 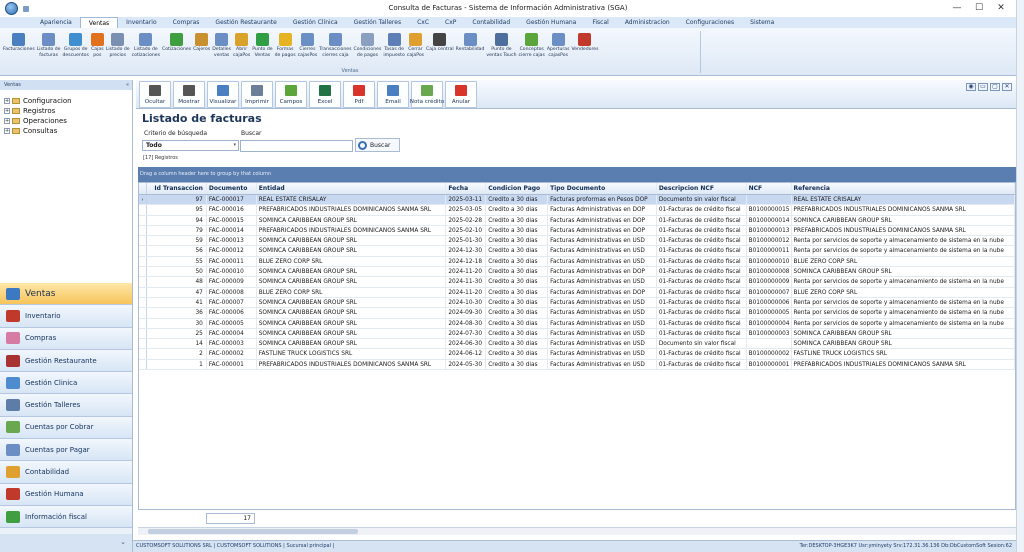 What do you see at coordinates (352, 188) in the screenshot?
I see `column-header-entidad: Entidad` at bounding box center [352, 188].